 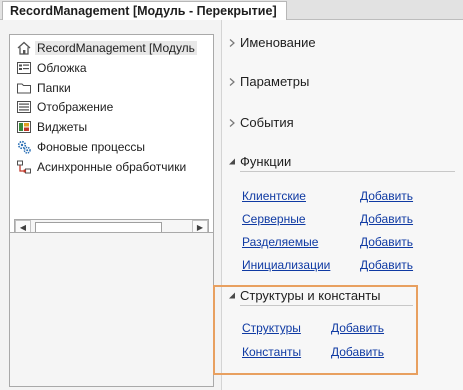 I want to click on section-divider, so click(x=347, y=171).